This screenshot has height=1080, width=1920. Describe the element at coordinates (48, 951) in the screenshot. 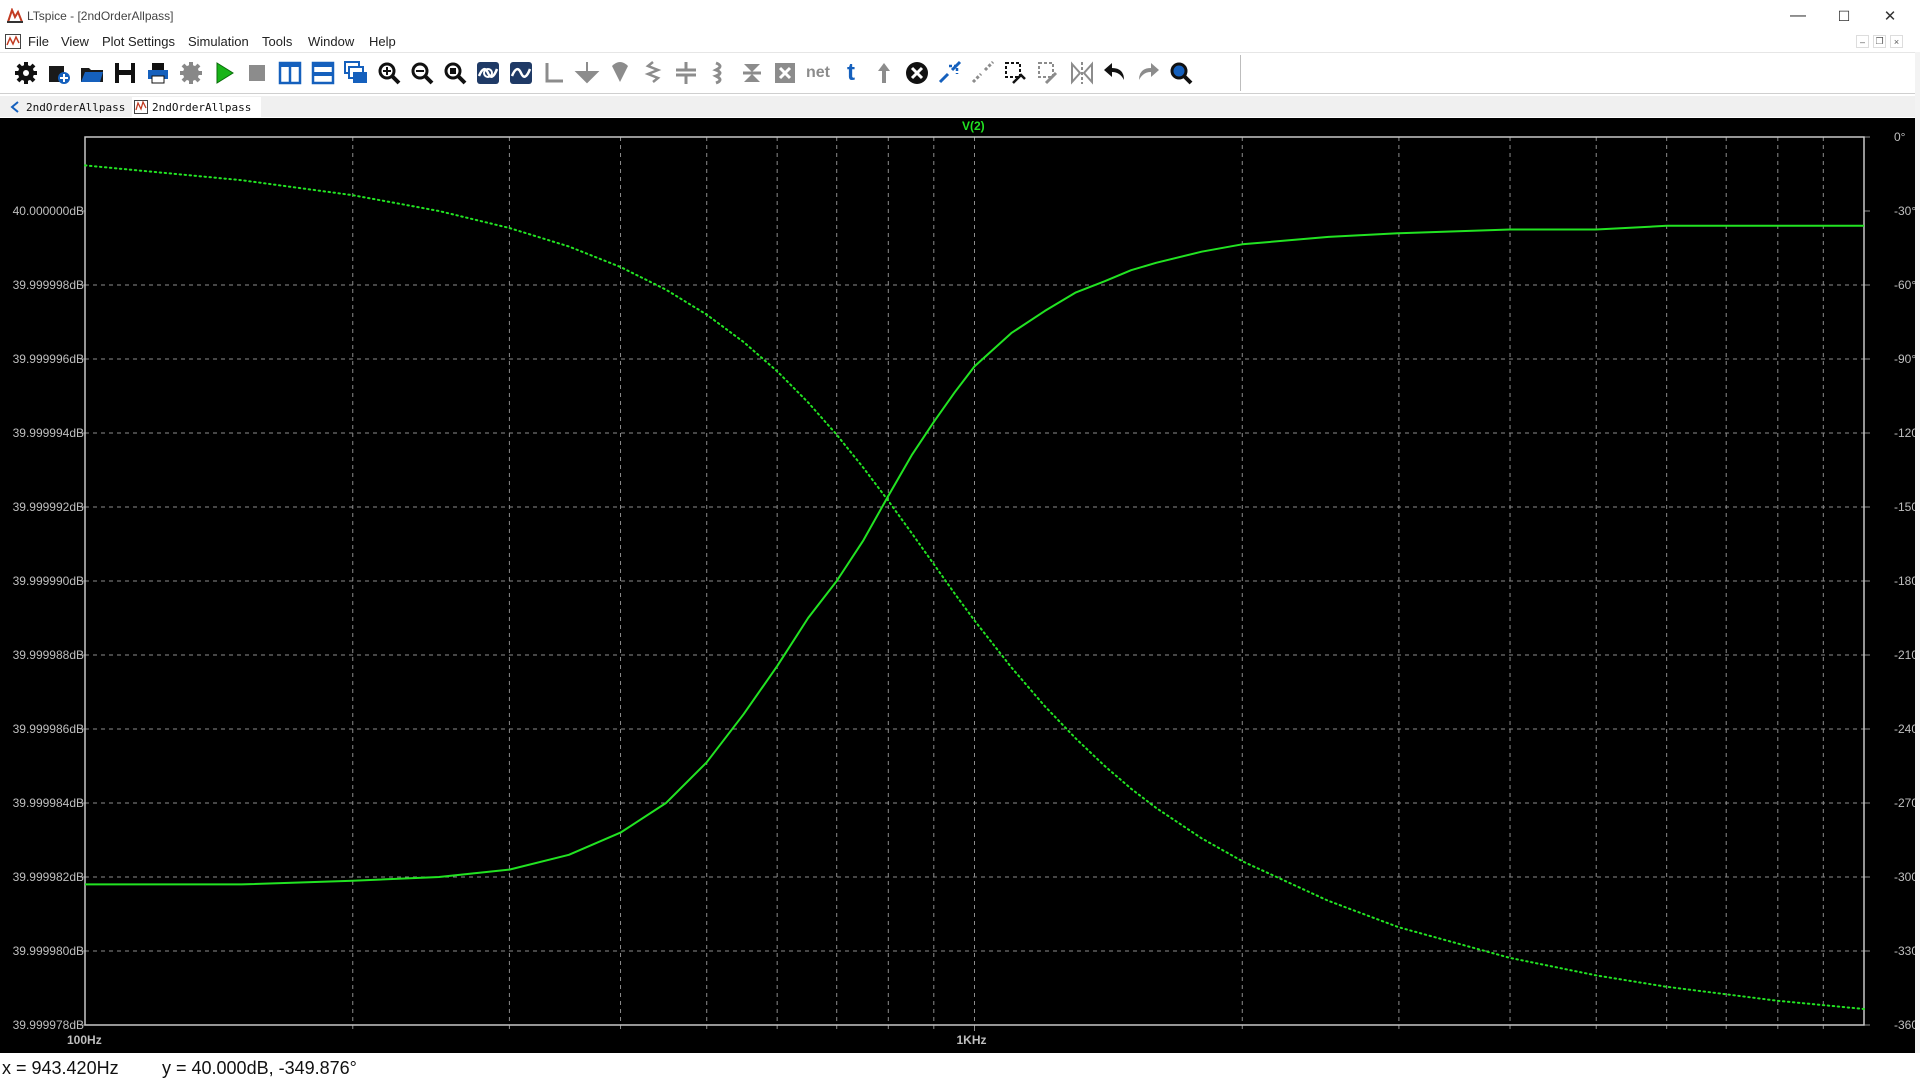

I see `y-left-tick-label: 39.999980dB` at that location.